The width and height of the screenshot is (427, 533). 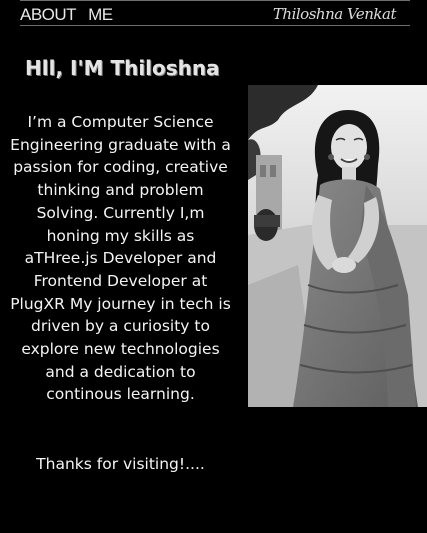 I want to click on brand-name: Thiloshna Venkat, so click(x=335, y=14).